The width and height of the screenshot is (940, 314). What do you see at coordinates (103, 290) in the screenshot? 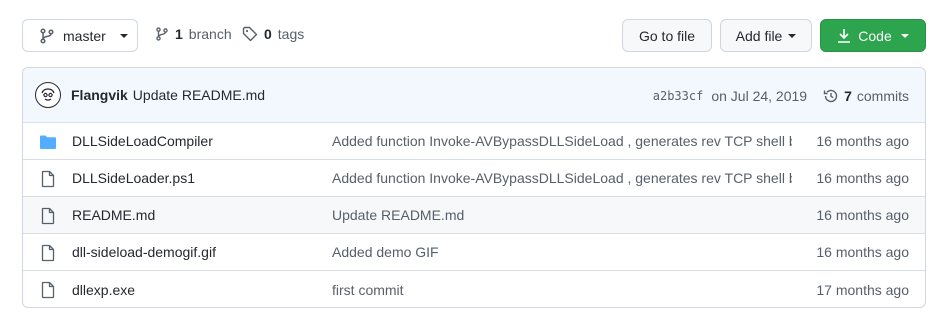
I see `file-name-link: dllexp.exe` at bounding box center [103, 290].